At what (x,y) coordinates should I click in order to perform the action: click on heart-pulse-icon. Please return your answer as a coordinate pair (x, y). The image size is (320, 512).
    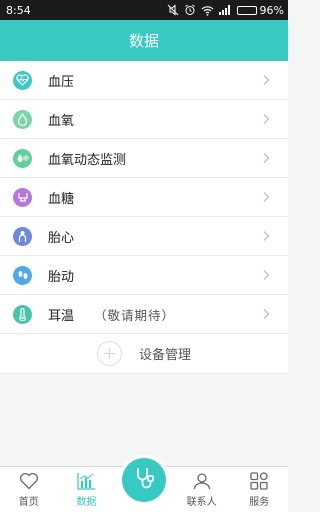
    Looking at the image, I should click on (22, 80).